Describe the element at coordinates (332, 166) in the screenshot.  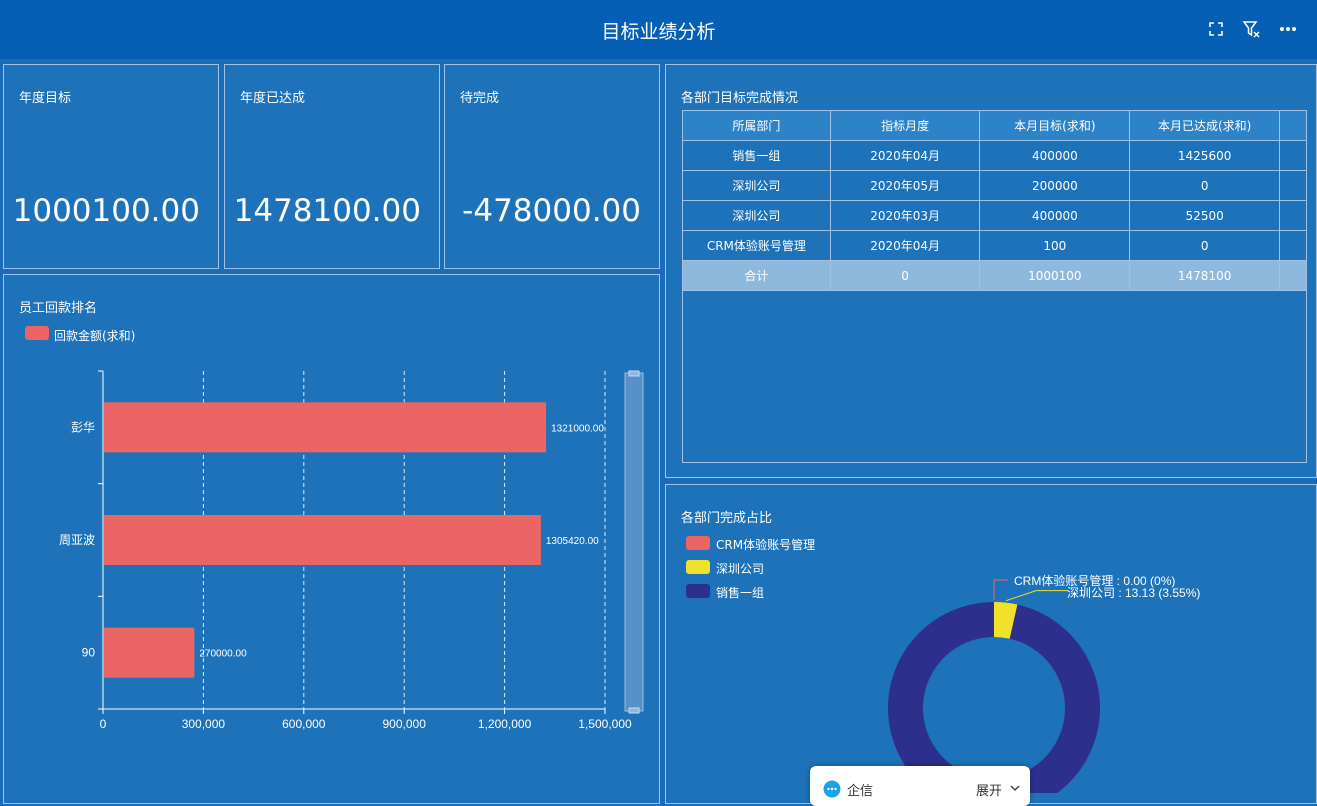
I see `kpi-card-annual-achieved: 年度已达成 1478100.00` at that location.